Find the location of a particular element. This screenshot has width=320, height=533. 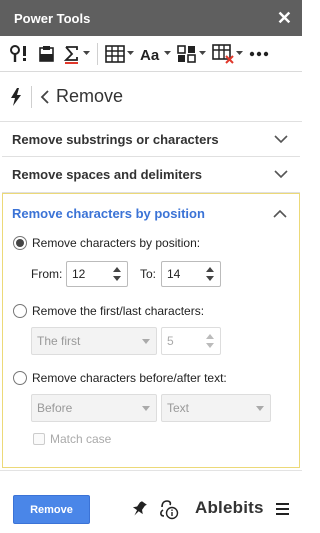

chevron-up-icon is located at coordinates (280, 213).